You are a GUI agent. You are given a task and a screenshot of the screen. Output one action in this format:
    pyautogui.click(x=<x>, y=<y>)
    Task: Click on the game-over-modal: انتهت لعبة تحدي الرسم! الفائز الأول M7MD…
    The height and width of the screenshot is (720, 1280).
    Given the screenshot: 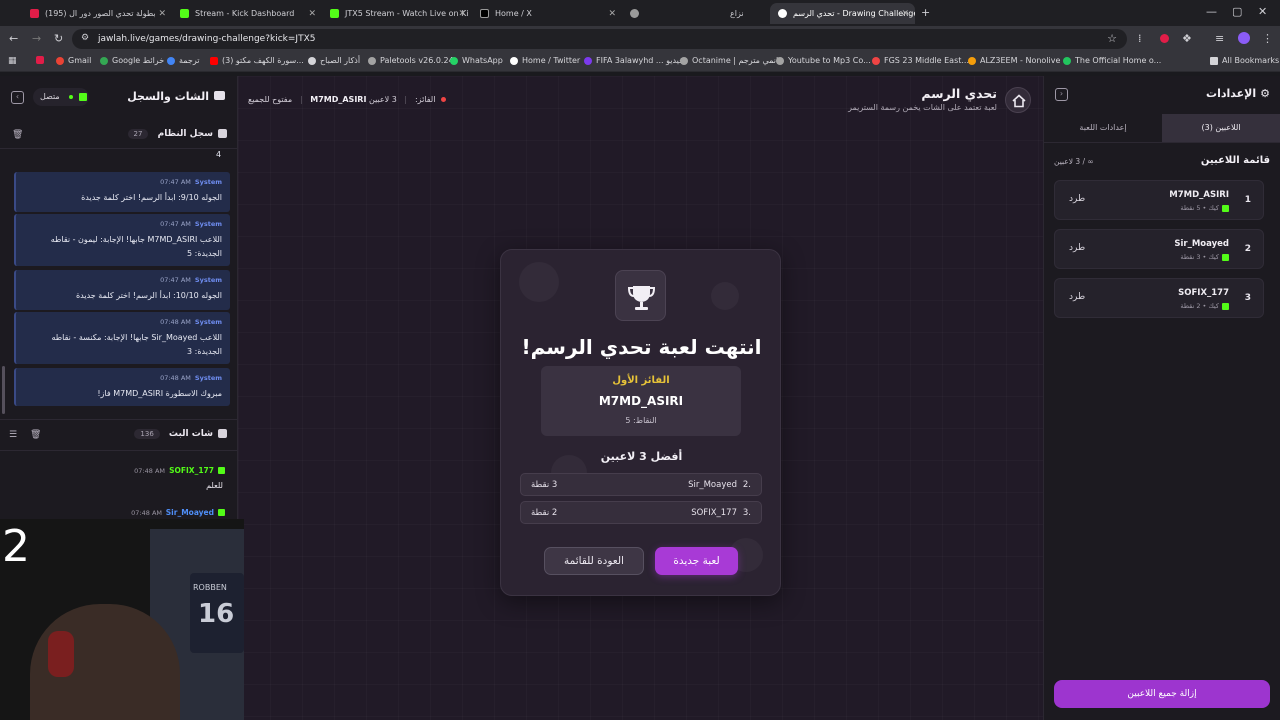 What is the action you would take?
    pyautogui.click(x=640, y=422)
    